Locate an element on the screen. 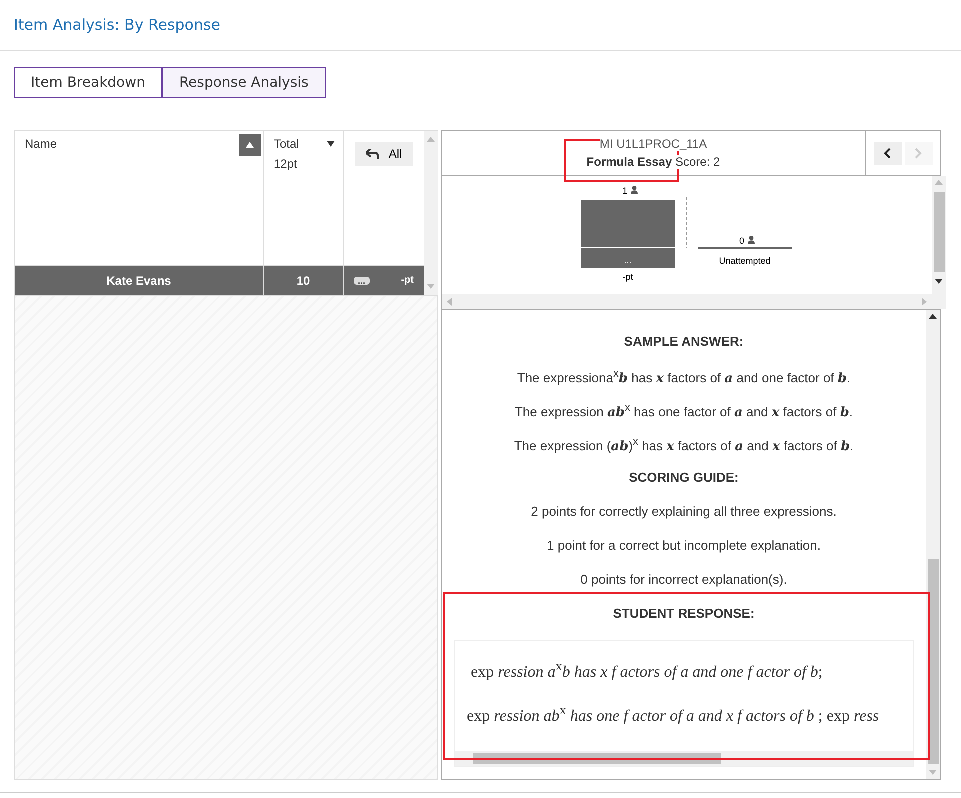 This screenshot has width=961, height=798. sort-up-icon is located at coordinates (250, 145).